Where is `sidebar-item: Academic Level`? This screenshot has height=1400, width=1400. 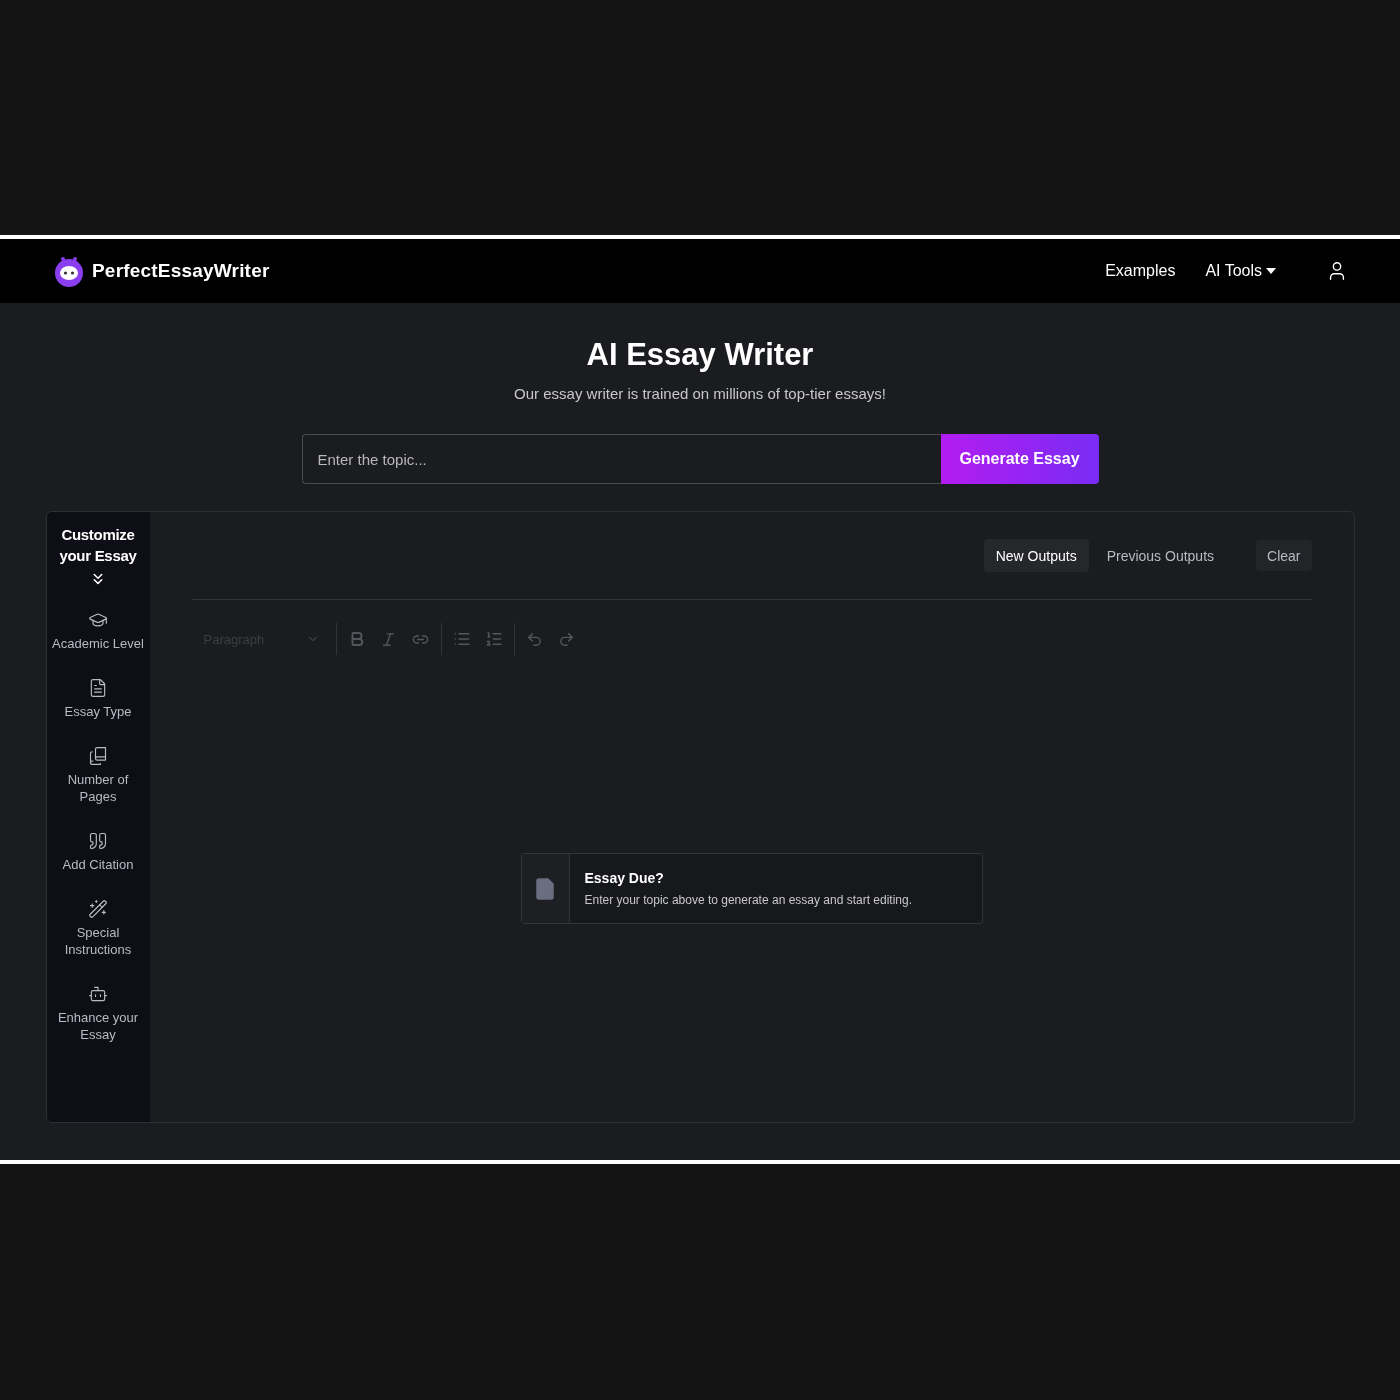
sidebar-item: Academic Level is located at coordinates (98, 631).